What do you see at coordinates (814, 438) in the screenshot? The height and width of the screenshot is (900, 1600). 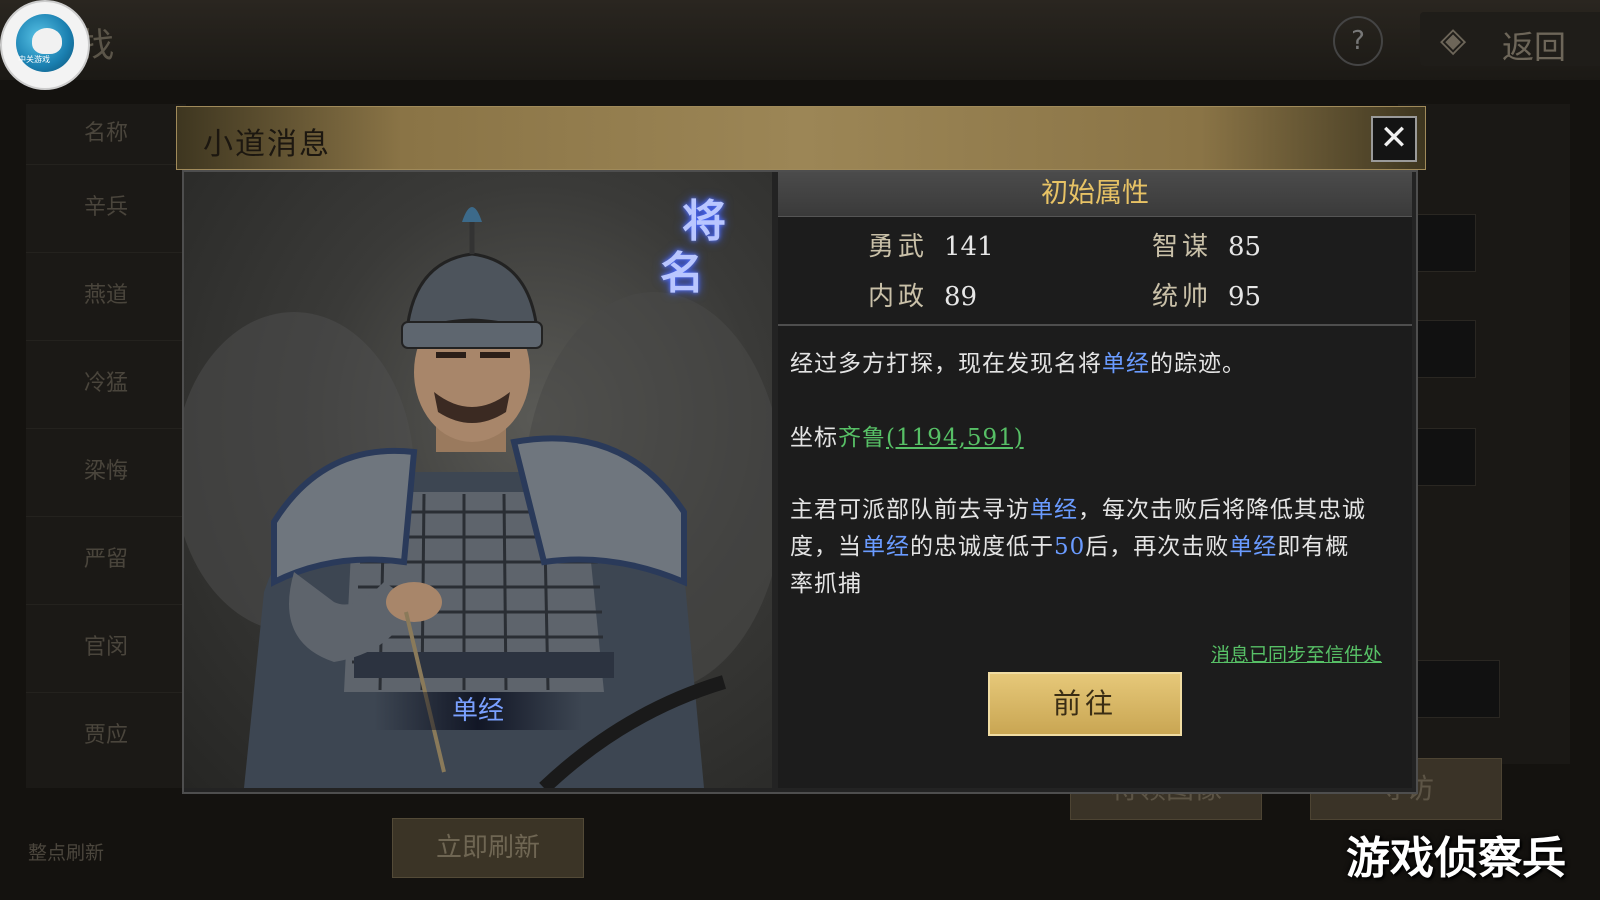 I see `coord-label: 坐标` at bounding box center [814, 438].